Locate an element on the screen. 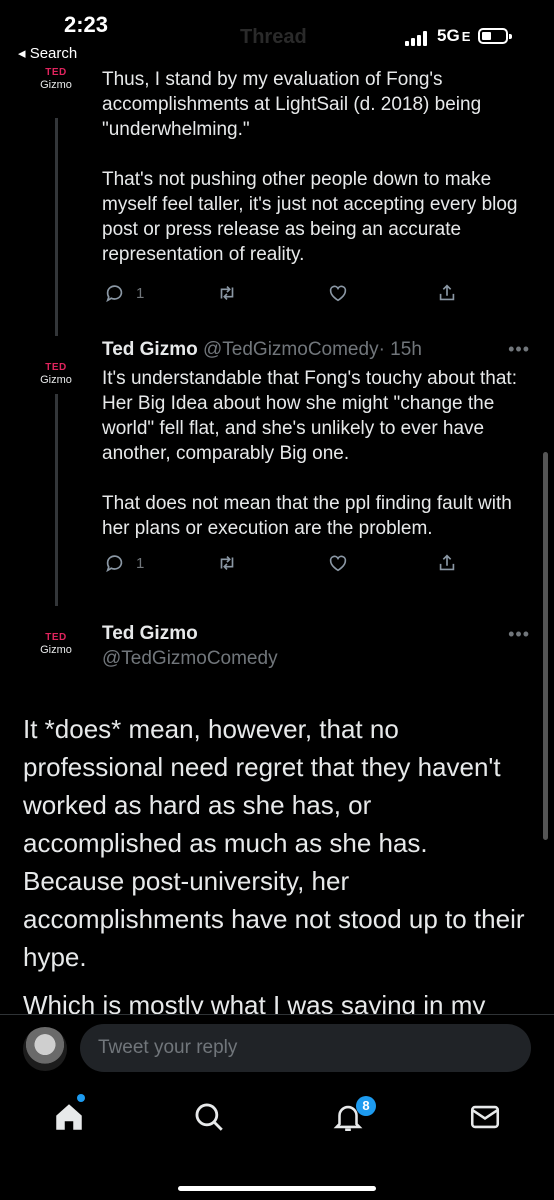 This screenshot has width=554, height=1200. tweet-time: · 15h is located at coordinates (400, 349).